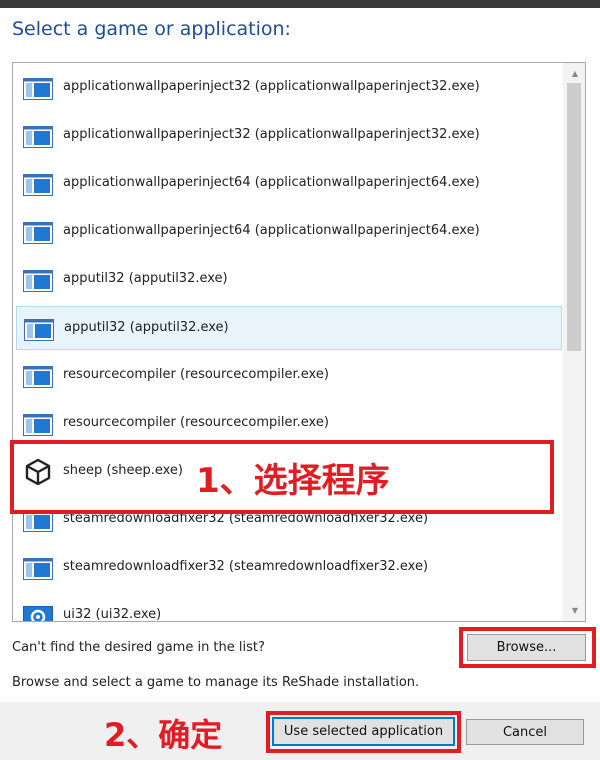  What do you see at coordinates (300, 4) in the screenshot?
I see `window-top-border` at bounding box center [300, 4].